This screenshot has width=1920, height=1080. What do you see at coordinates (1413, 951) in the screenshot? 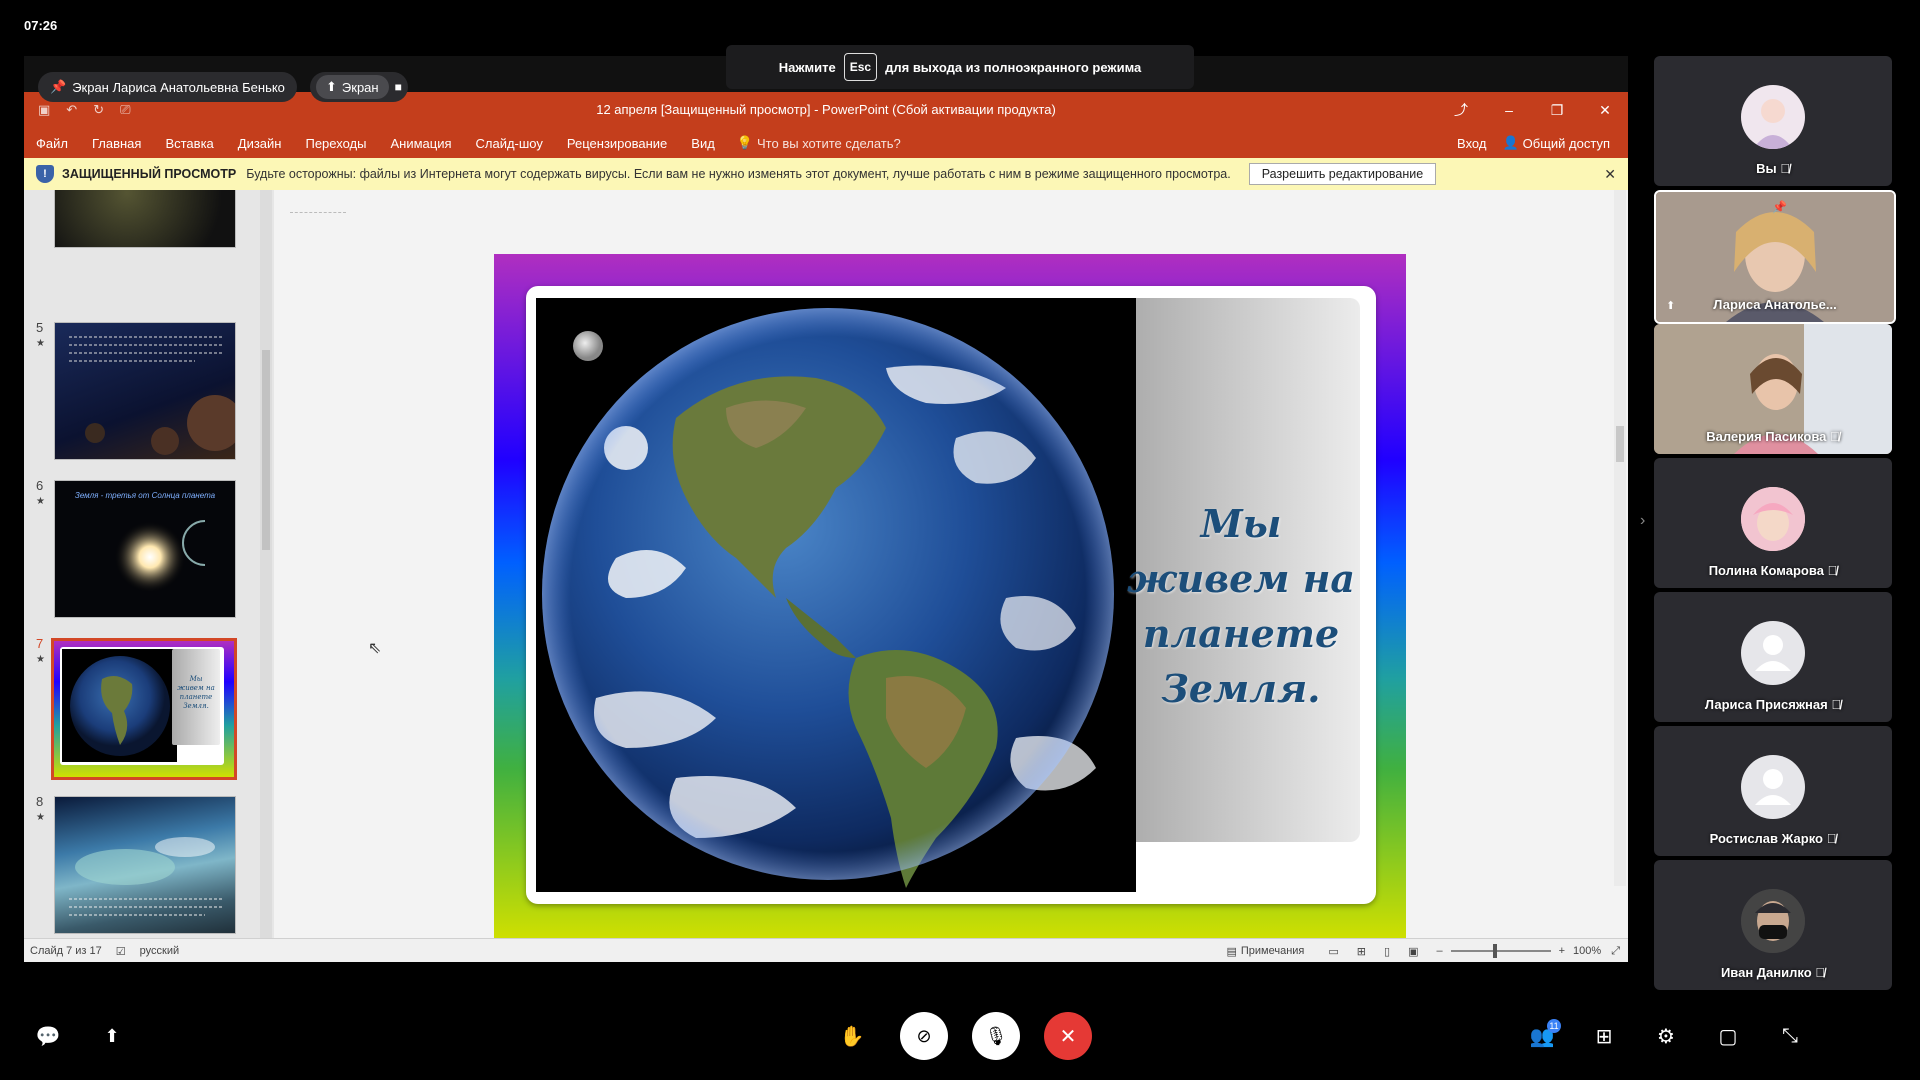
I see `slideshow-view-icon: ▣` at bounding box center [1413, 951].